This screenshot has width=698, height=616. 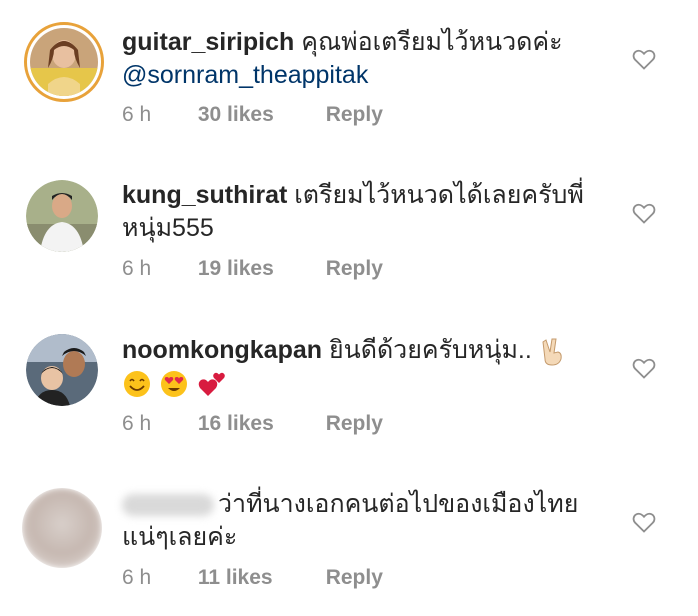 I want to click on likes-count: 19 likes, so click(x=259, y=269).